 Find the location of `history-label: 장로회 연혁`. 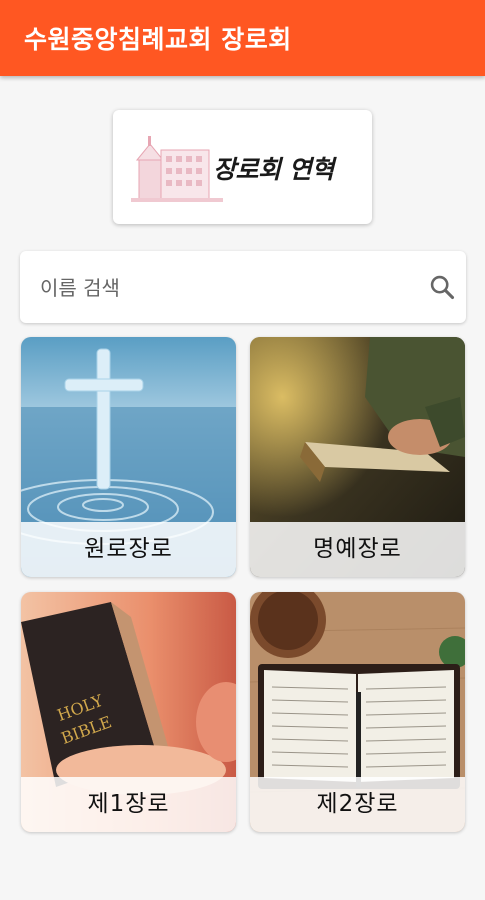

history-label: 장로회 연혁 is located at coordinates (273, 169).